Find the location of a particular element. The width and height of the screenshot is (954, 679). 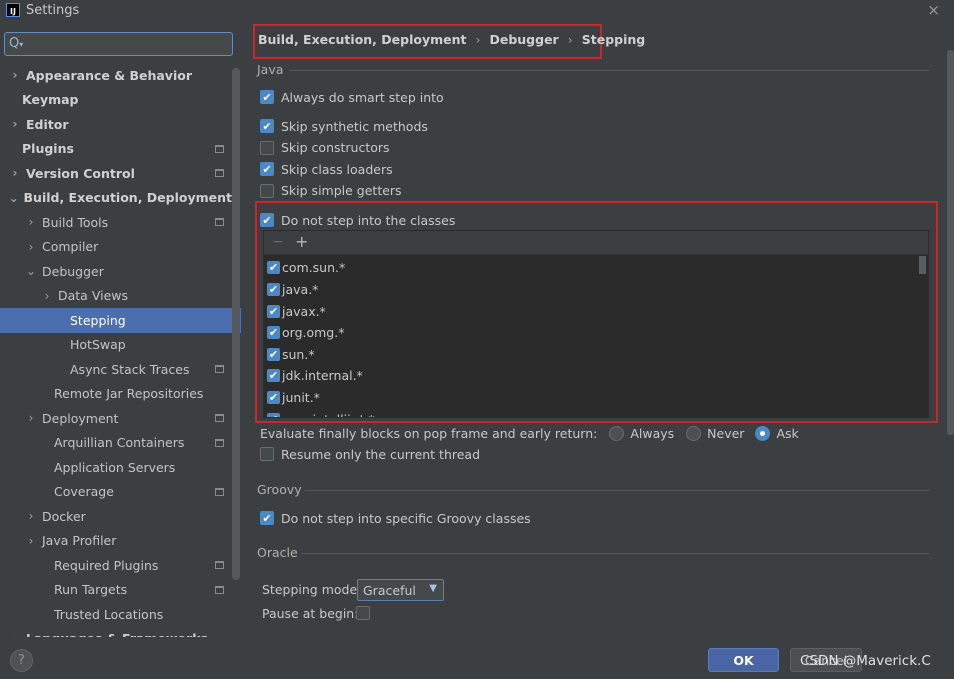

sidebar-item-async-stack-traces: Async Stack Traces is located at coordinates (116, 369).